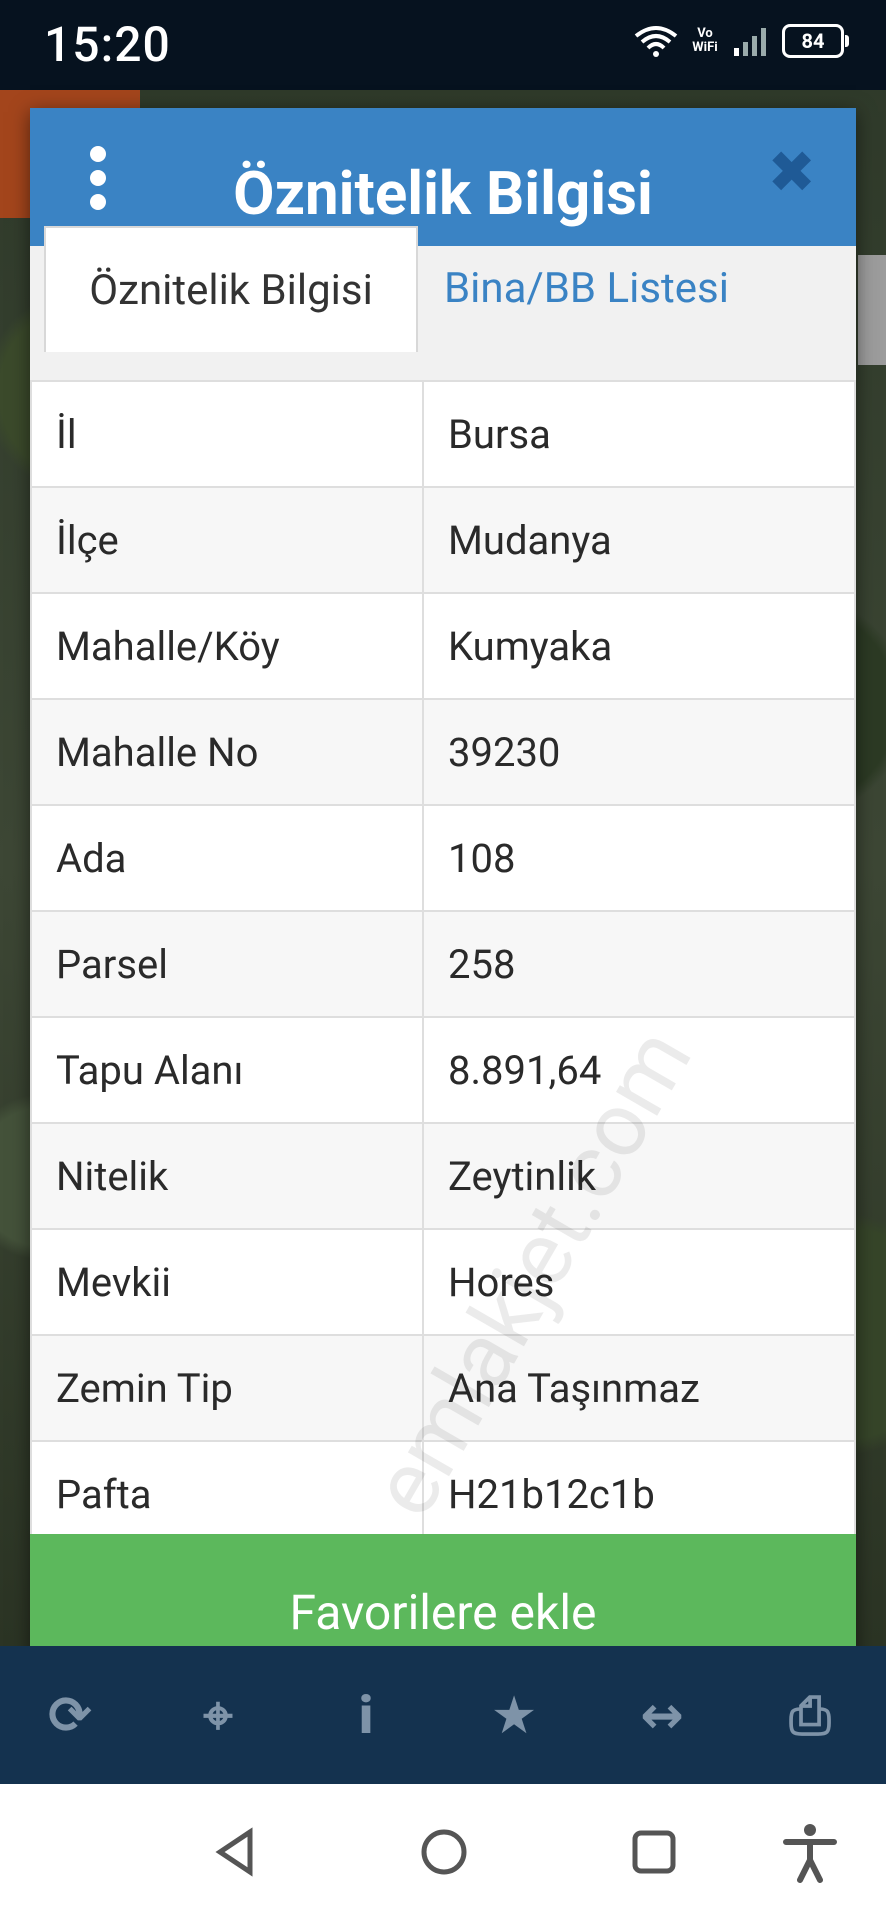 The width and height of the screenshot is (886, 1920). I want to click on table-row: Nitelik Zeytinlik, so click(443, 1176).